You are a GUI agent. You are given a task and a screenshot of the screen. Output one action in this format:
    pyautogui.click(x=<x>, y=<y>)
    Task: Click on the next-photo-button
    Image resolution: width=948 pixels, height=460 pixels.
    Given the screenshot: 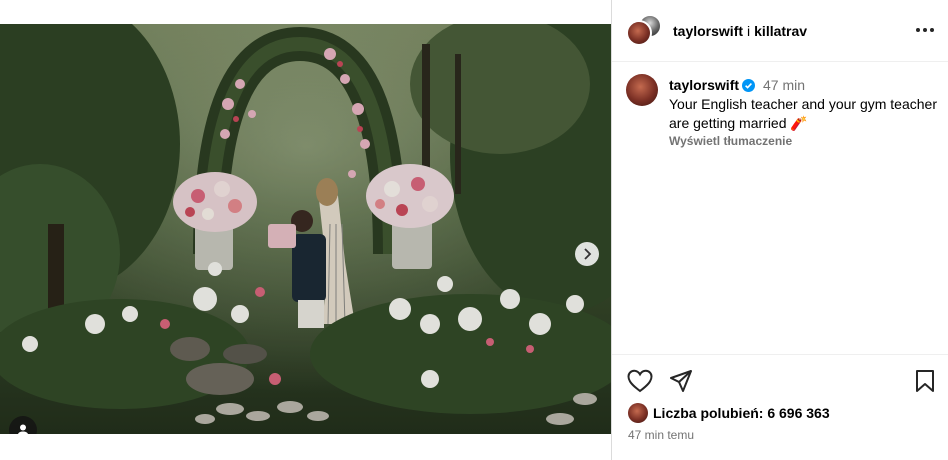 What is the action you would take?
    pyautogui.click(x=587, y=254)
    